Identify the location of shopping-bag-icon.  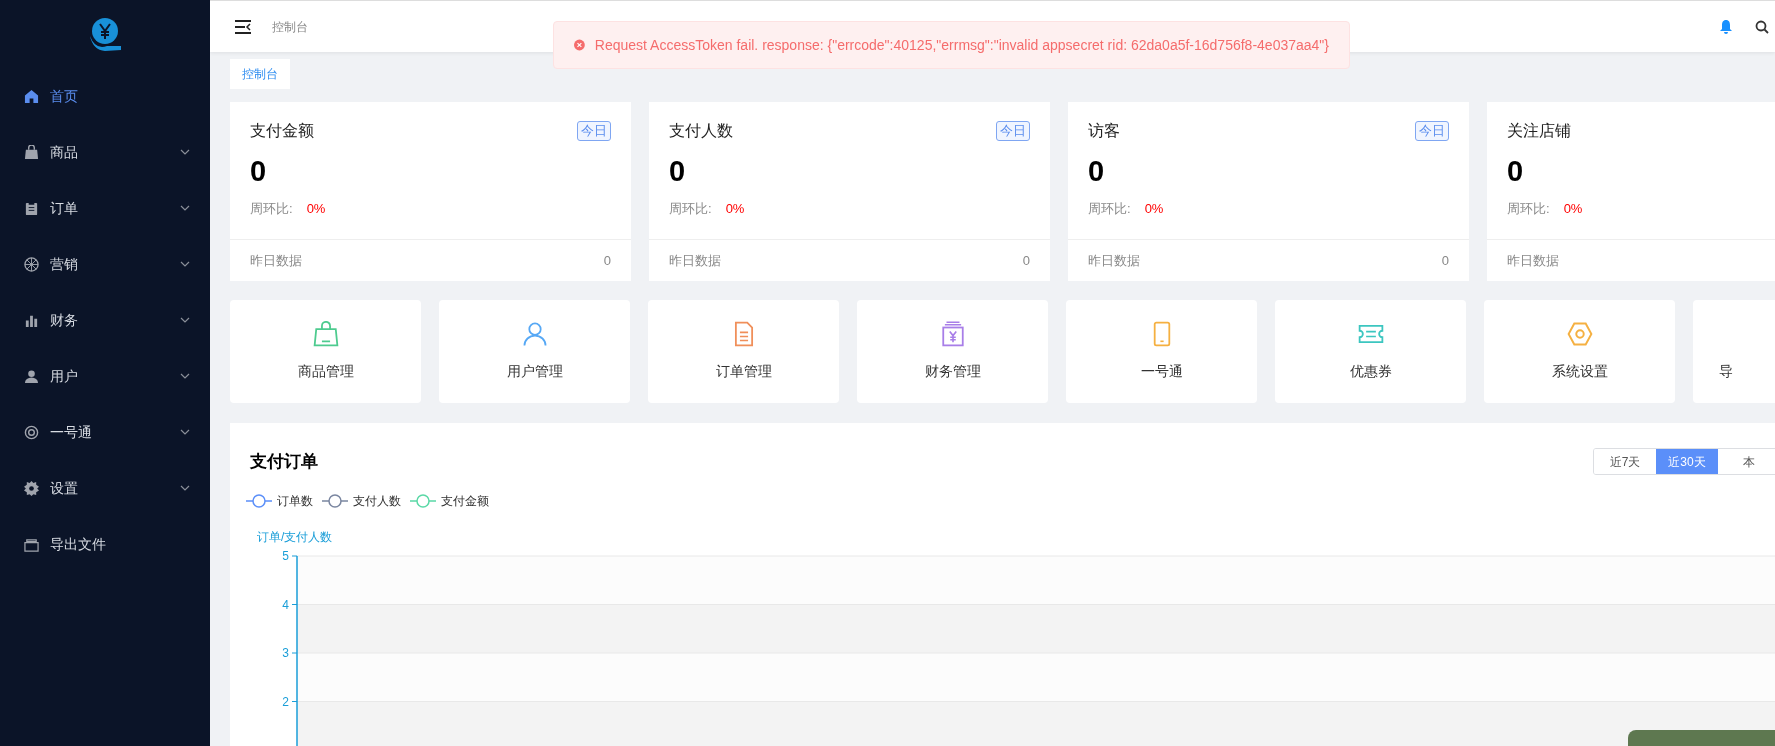
(31, 152).